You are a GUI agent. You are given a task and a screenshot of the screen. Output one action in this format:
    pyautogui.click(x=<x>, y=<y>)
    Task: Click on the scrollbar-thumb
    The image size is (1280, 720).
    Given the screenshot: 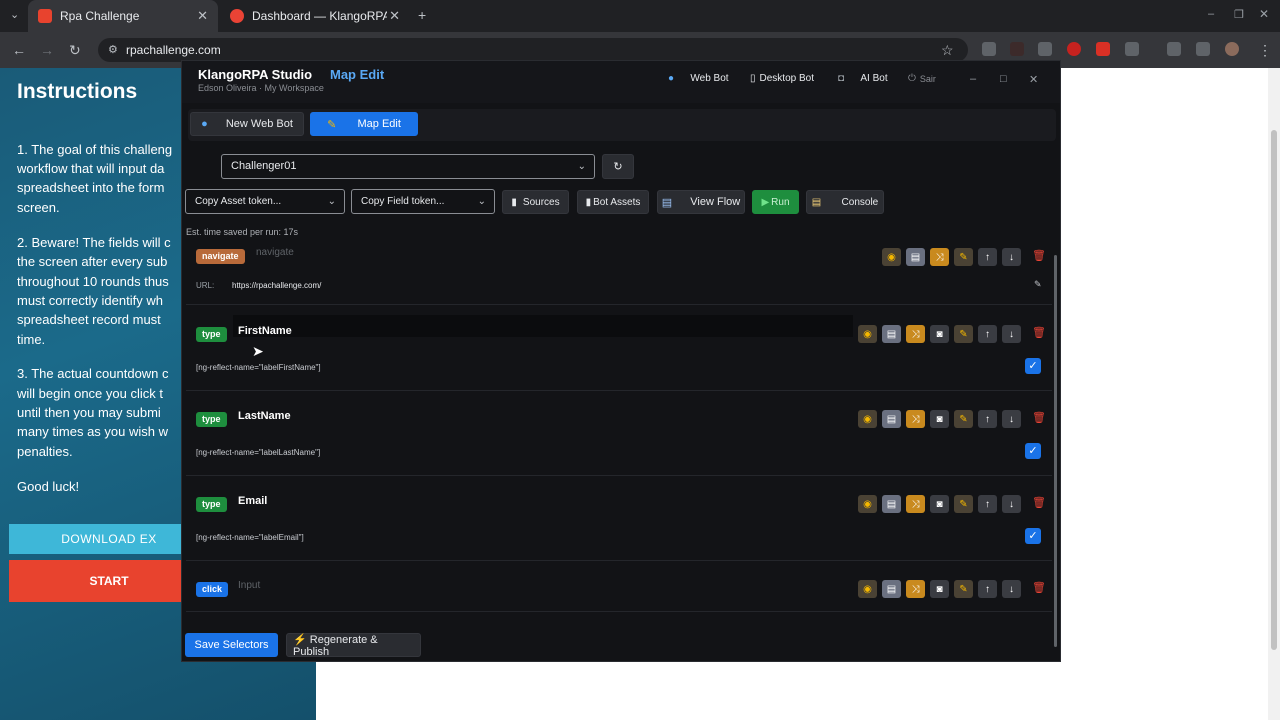 What is the action you would take?
    pyautogui.click(x=1274, y=390)
    